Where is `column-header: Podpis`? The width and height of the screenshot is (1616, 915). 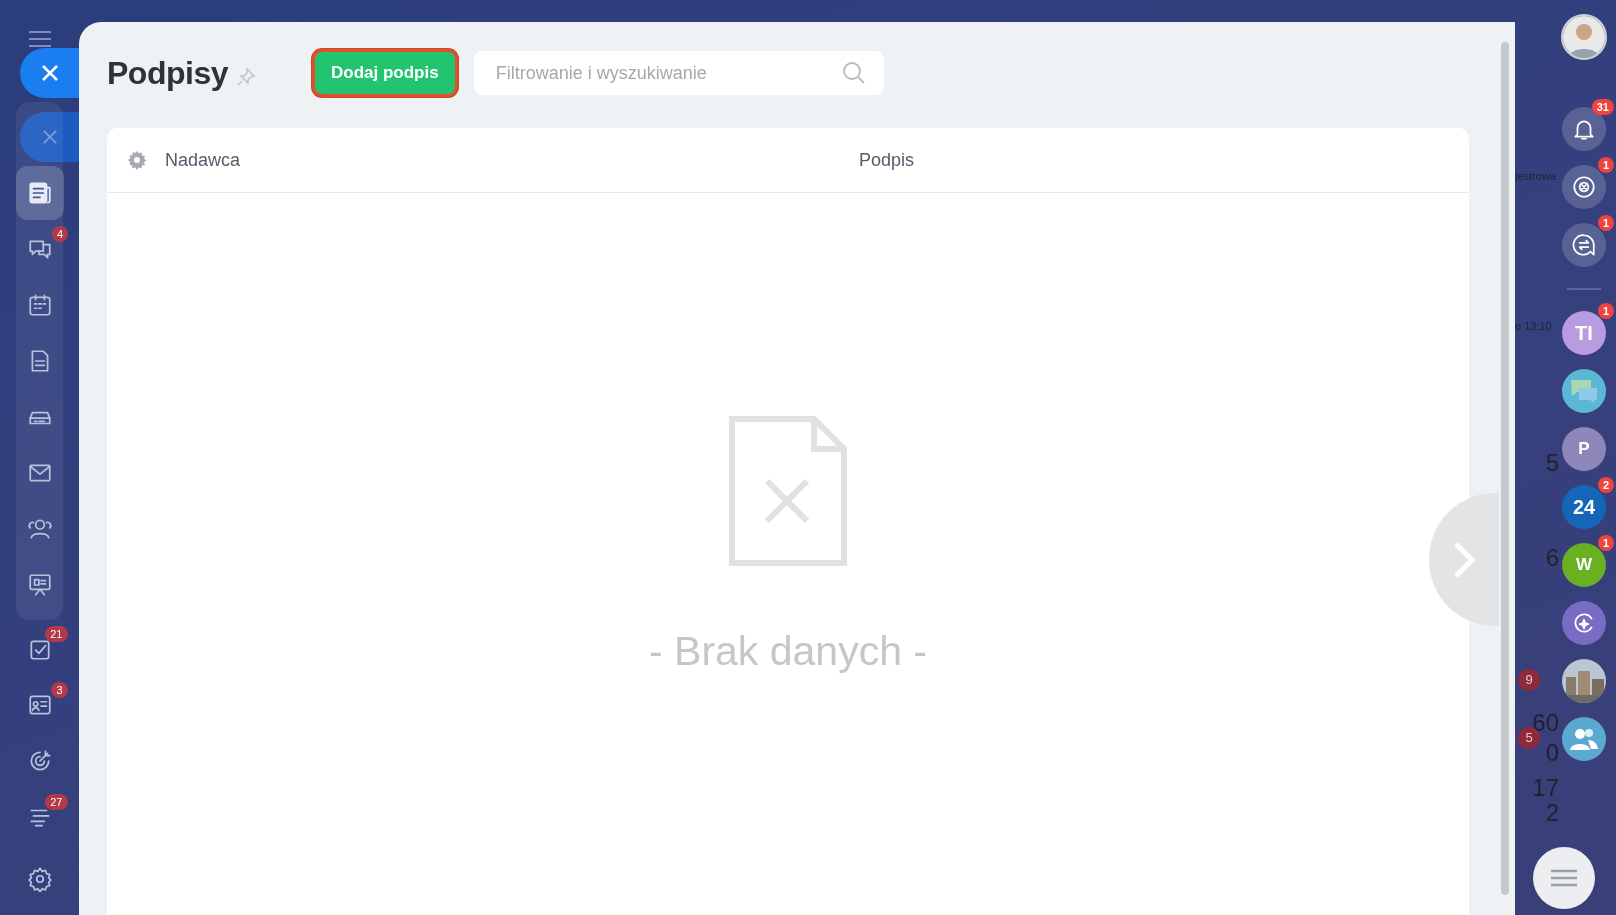 column-header: Podpis is located at coordinates (887, 160).